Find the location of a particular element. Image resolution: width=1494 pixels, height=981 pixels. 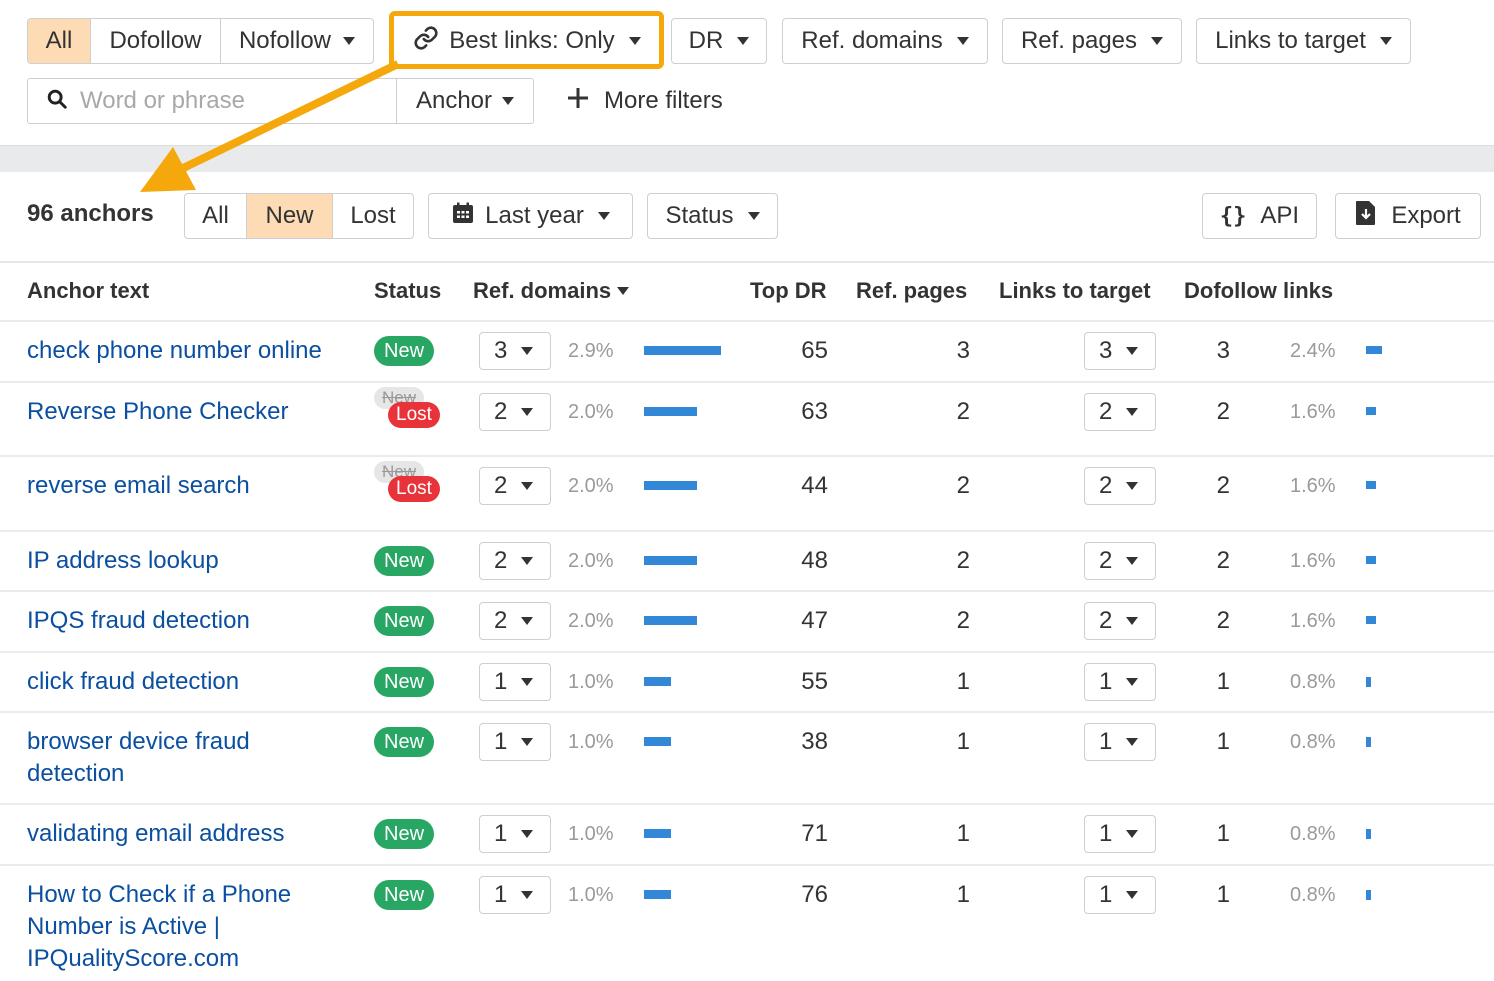

anchor-link: IP address lookup is located at coordinates (187, 561).